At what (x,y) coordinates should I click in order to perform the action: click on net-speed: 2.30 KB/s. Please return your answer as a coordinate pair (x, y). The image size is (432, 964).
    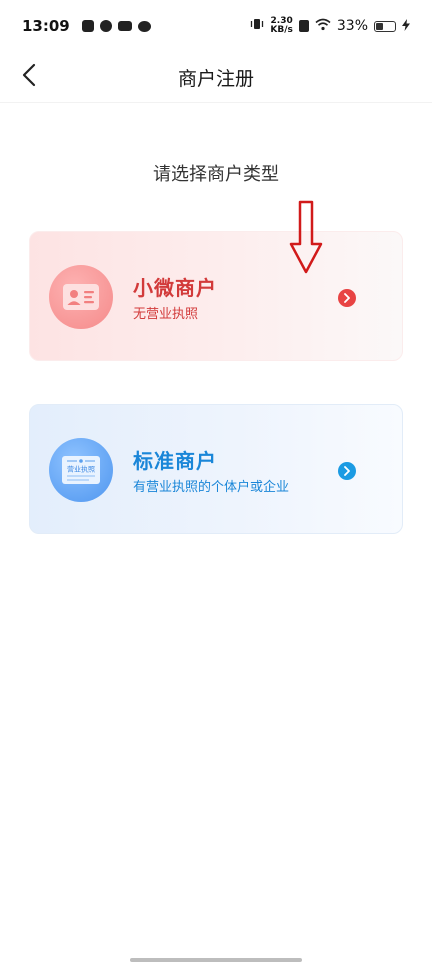
    Looking at the image, I should click on (281, 26).